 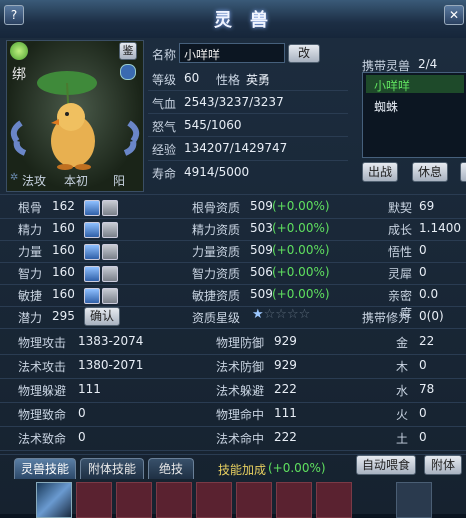 What do you see at coordinates (463, 172) in the screenshot?
I see `more-button` at bounding box center [463, 172].